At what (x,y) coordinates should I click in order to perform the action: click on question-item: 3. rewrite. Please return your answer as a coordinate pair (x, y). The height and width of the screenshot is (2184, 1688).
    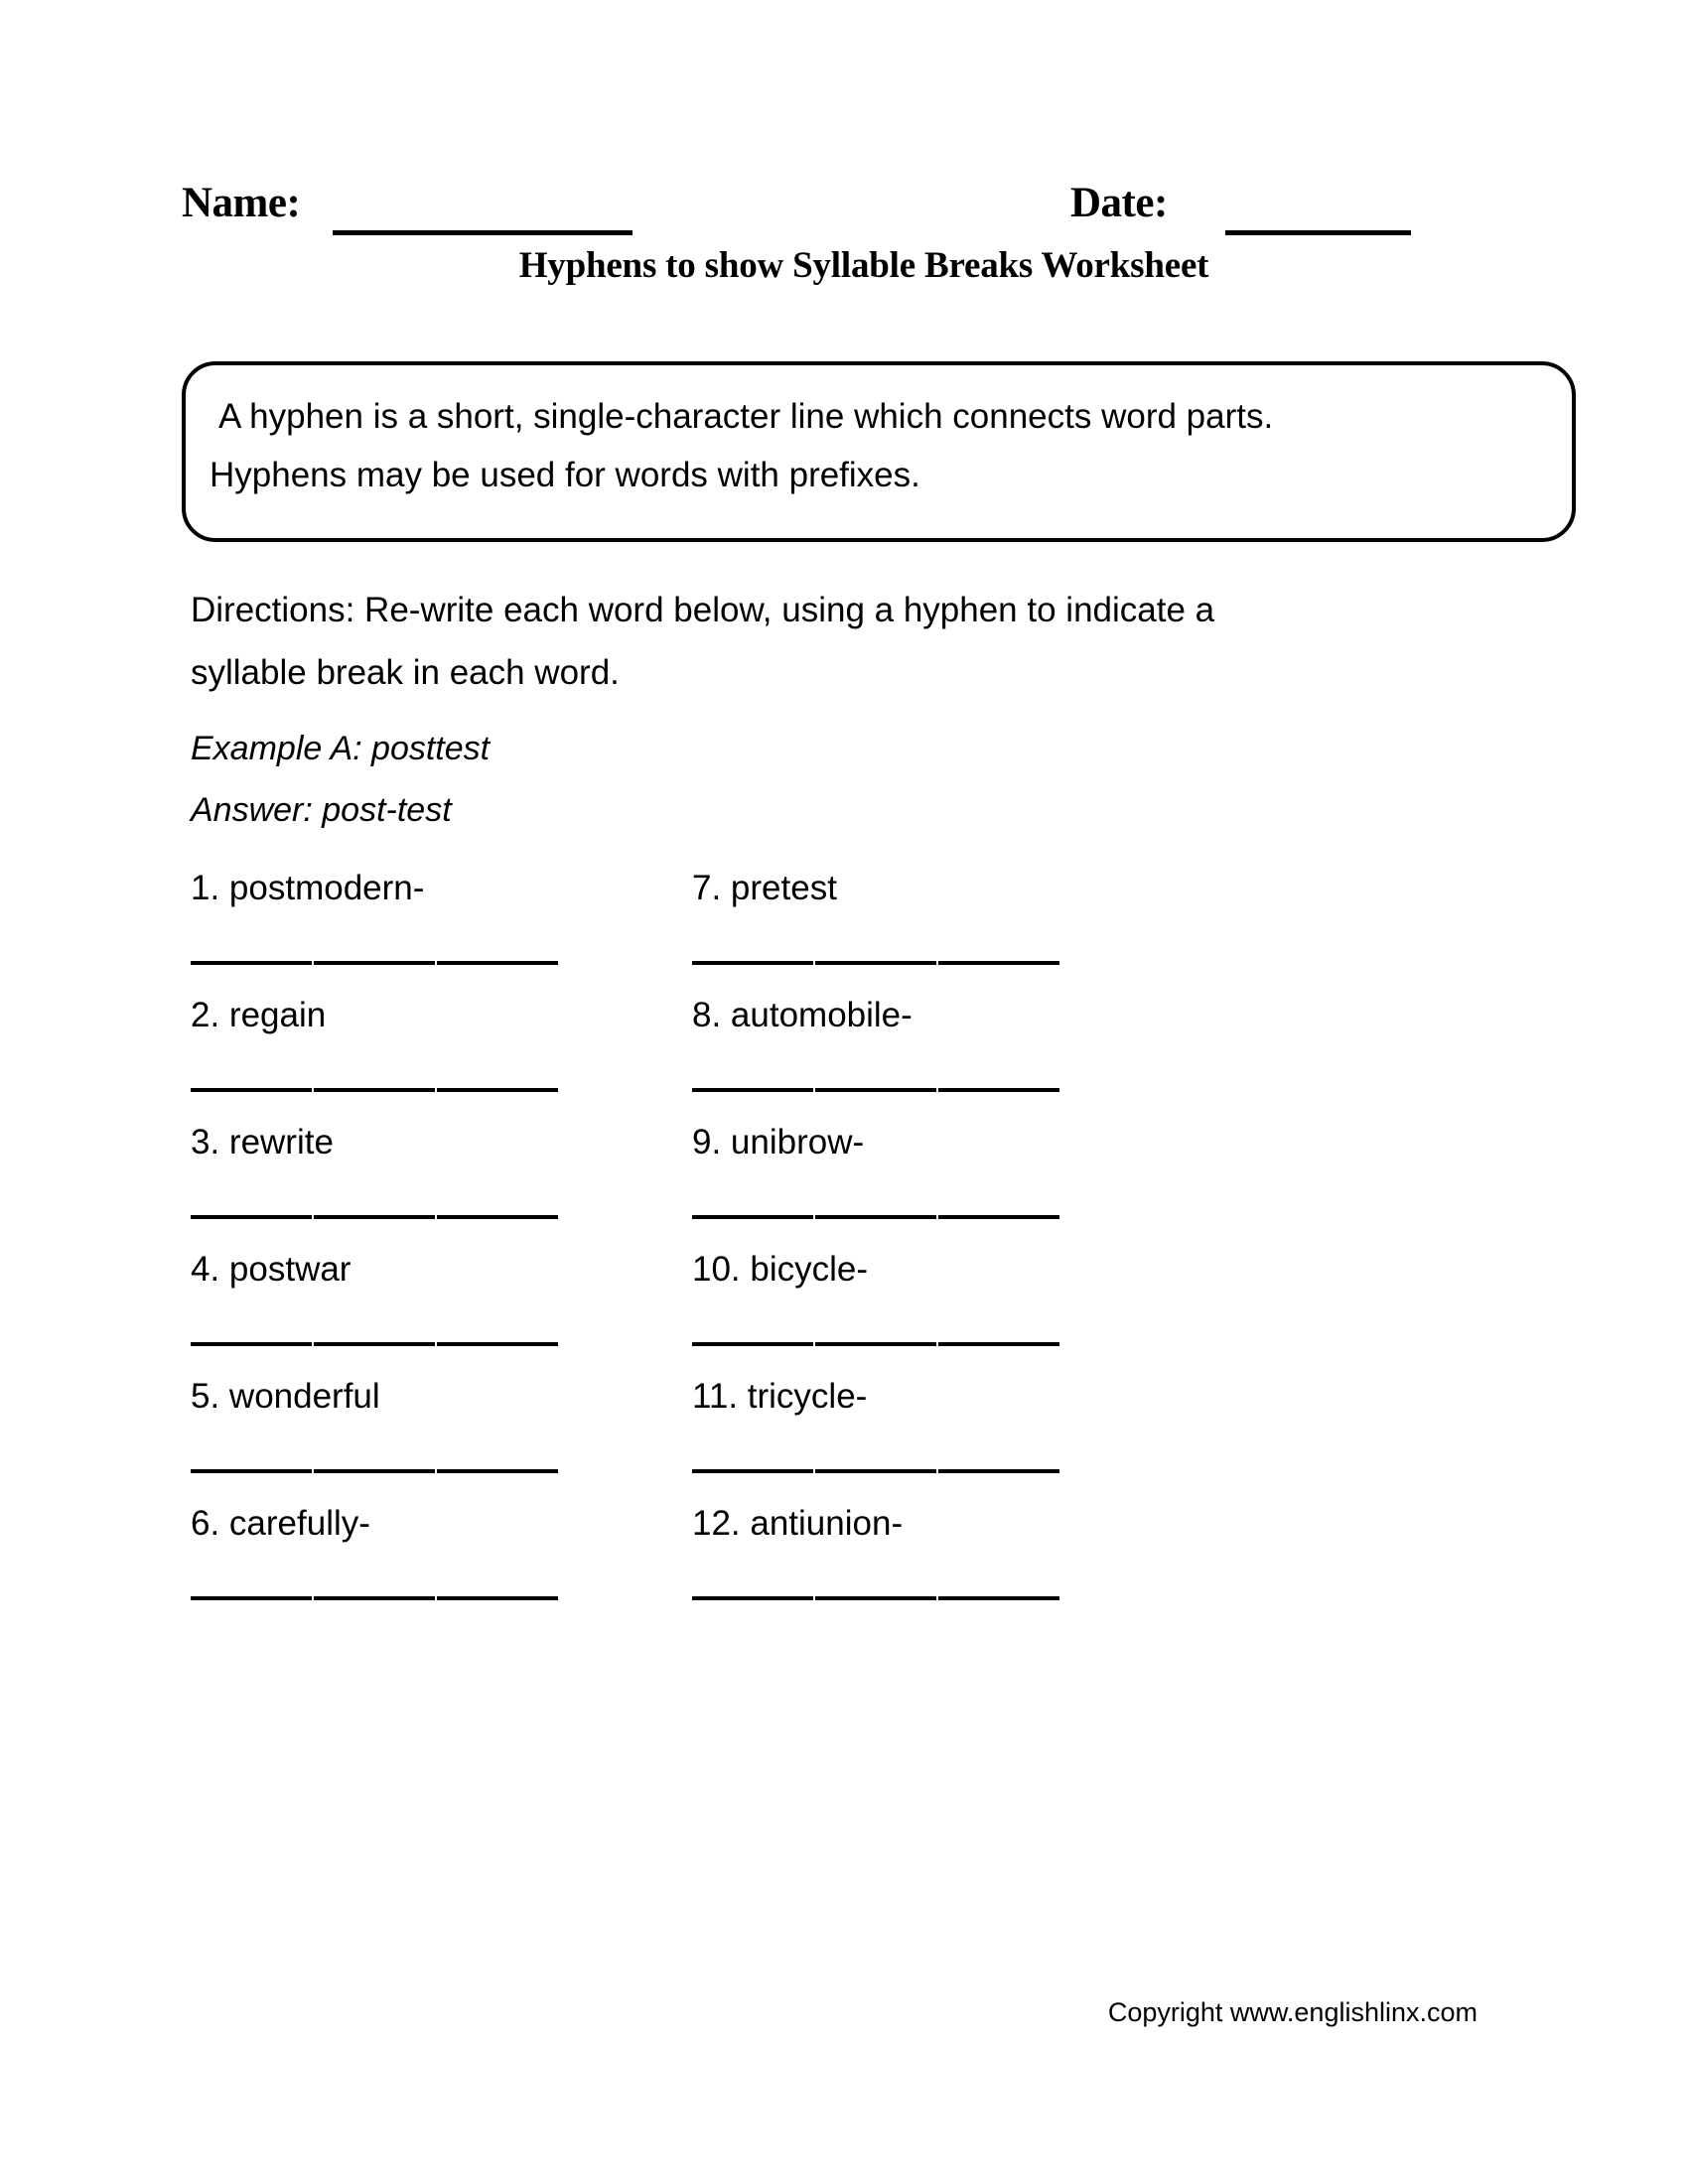
    Looking at the image, I should click on (444, 1183).